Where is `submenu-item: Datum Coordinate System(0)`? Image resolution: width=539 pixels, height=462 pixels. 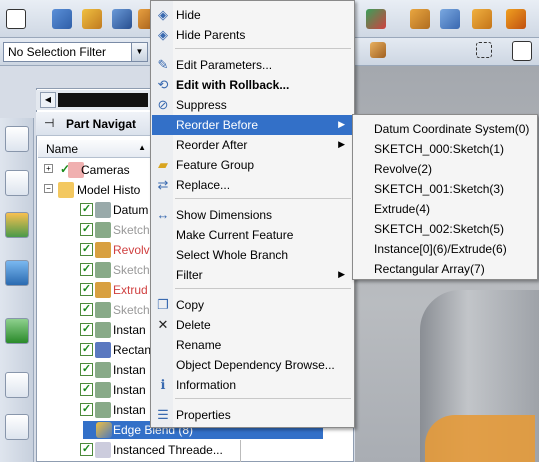 submenu-item: Datum Coordinate System(0) is located at coordinates (445, 129).